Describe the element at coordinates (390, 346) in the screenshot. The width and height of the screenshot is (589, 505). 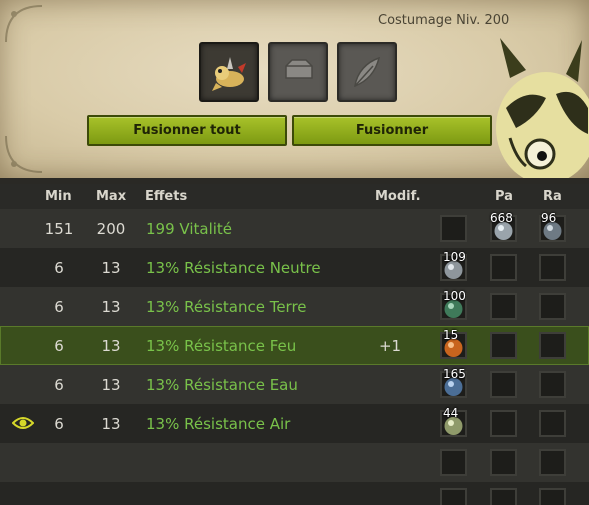
I see `modif-value: +1` at that location.